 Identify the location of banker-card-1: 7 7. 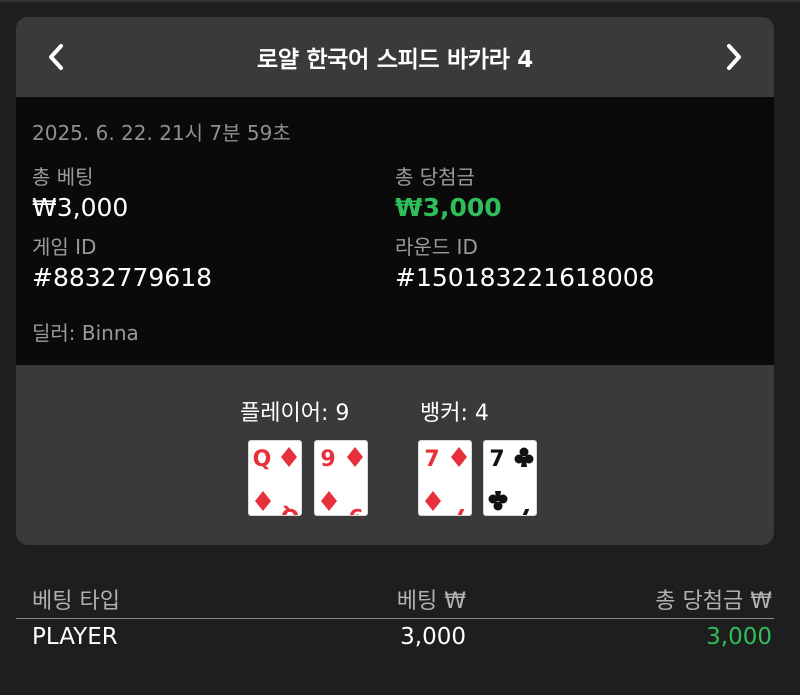
(445, 478).